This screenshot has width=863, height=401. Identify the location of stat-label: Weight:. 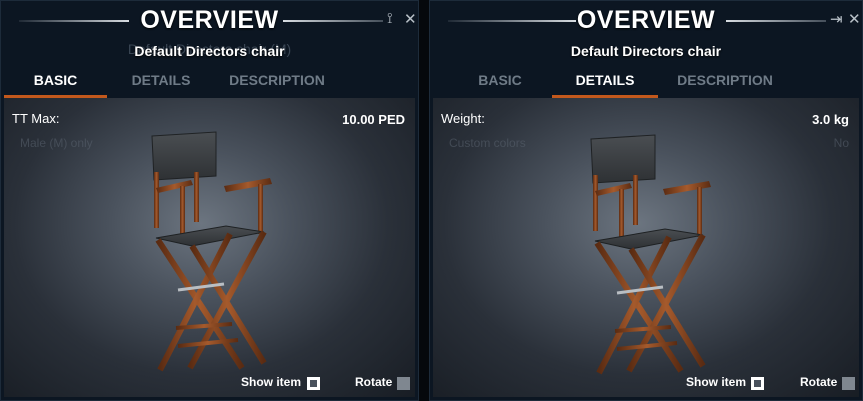
(463, 118).